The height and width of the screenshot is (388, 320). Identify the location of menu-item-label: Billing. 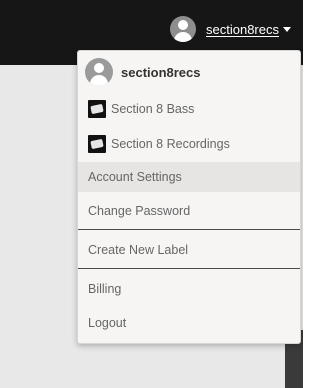
(105, 289).